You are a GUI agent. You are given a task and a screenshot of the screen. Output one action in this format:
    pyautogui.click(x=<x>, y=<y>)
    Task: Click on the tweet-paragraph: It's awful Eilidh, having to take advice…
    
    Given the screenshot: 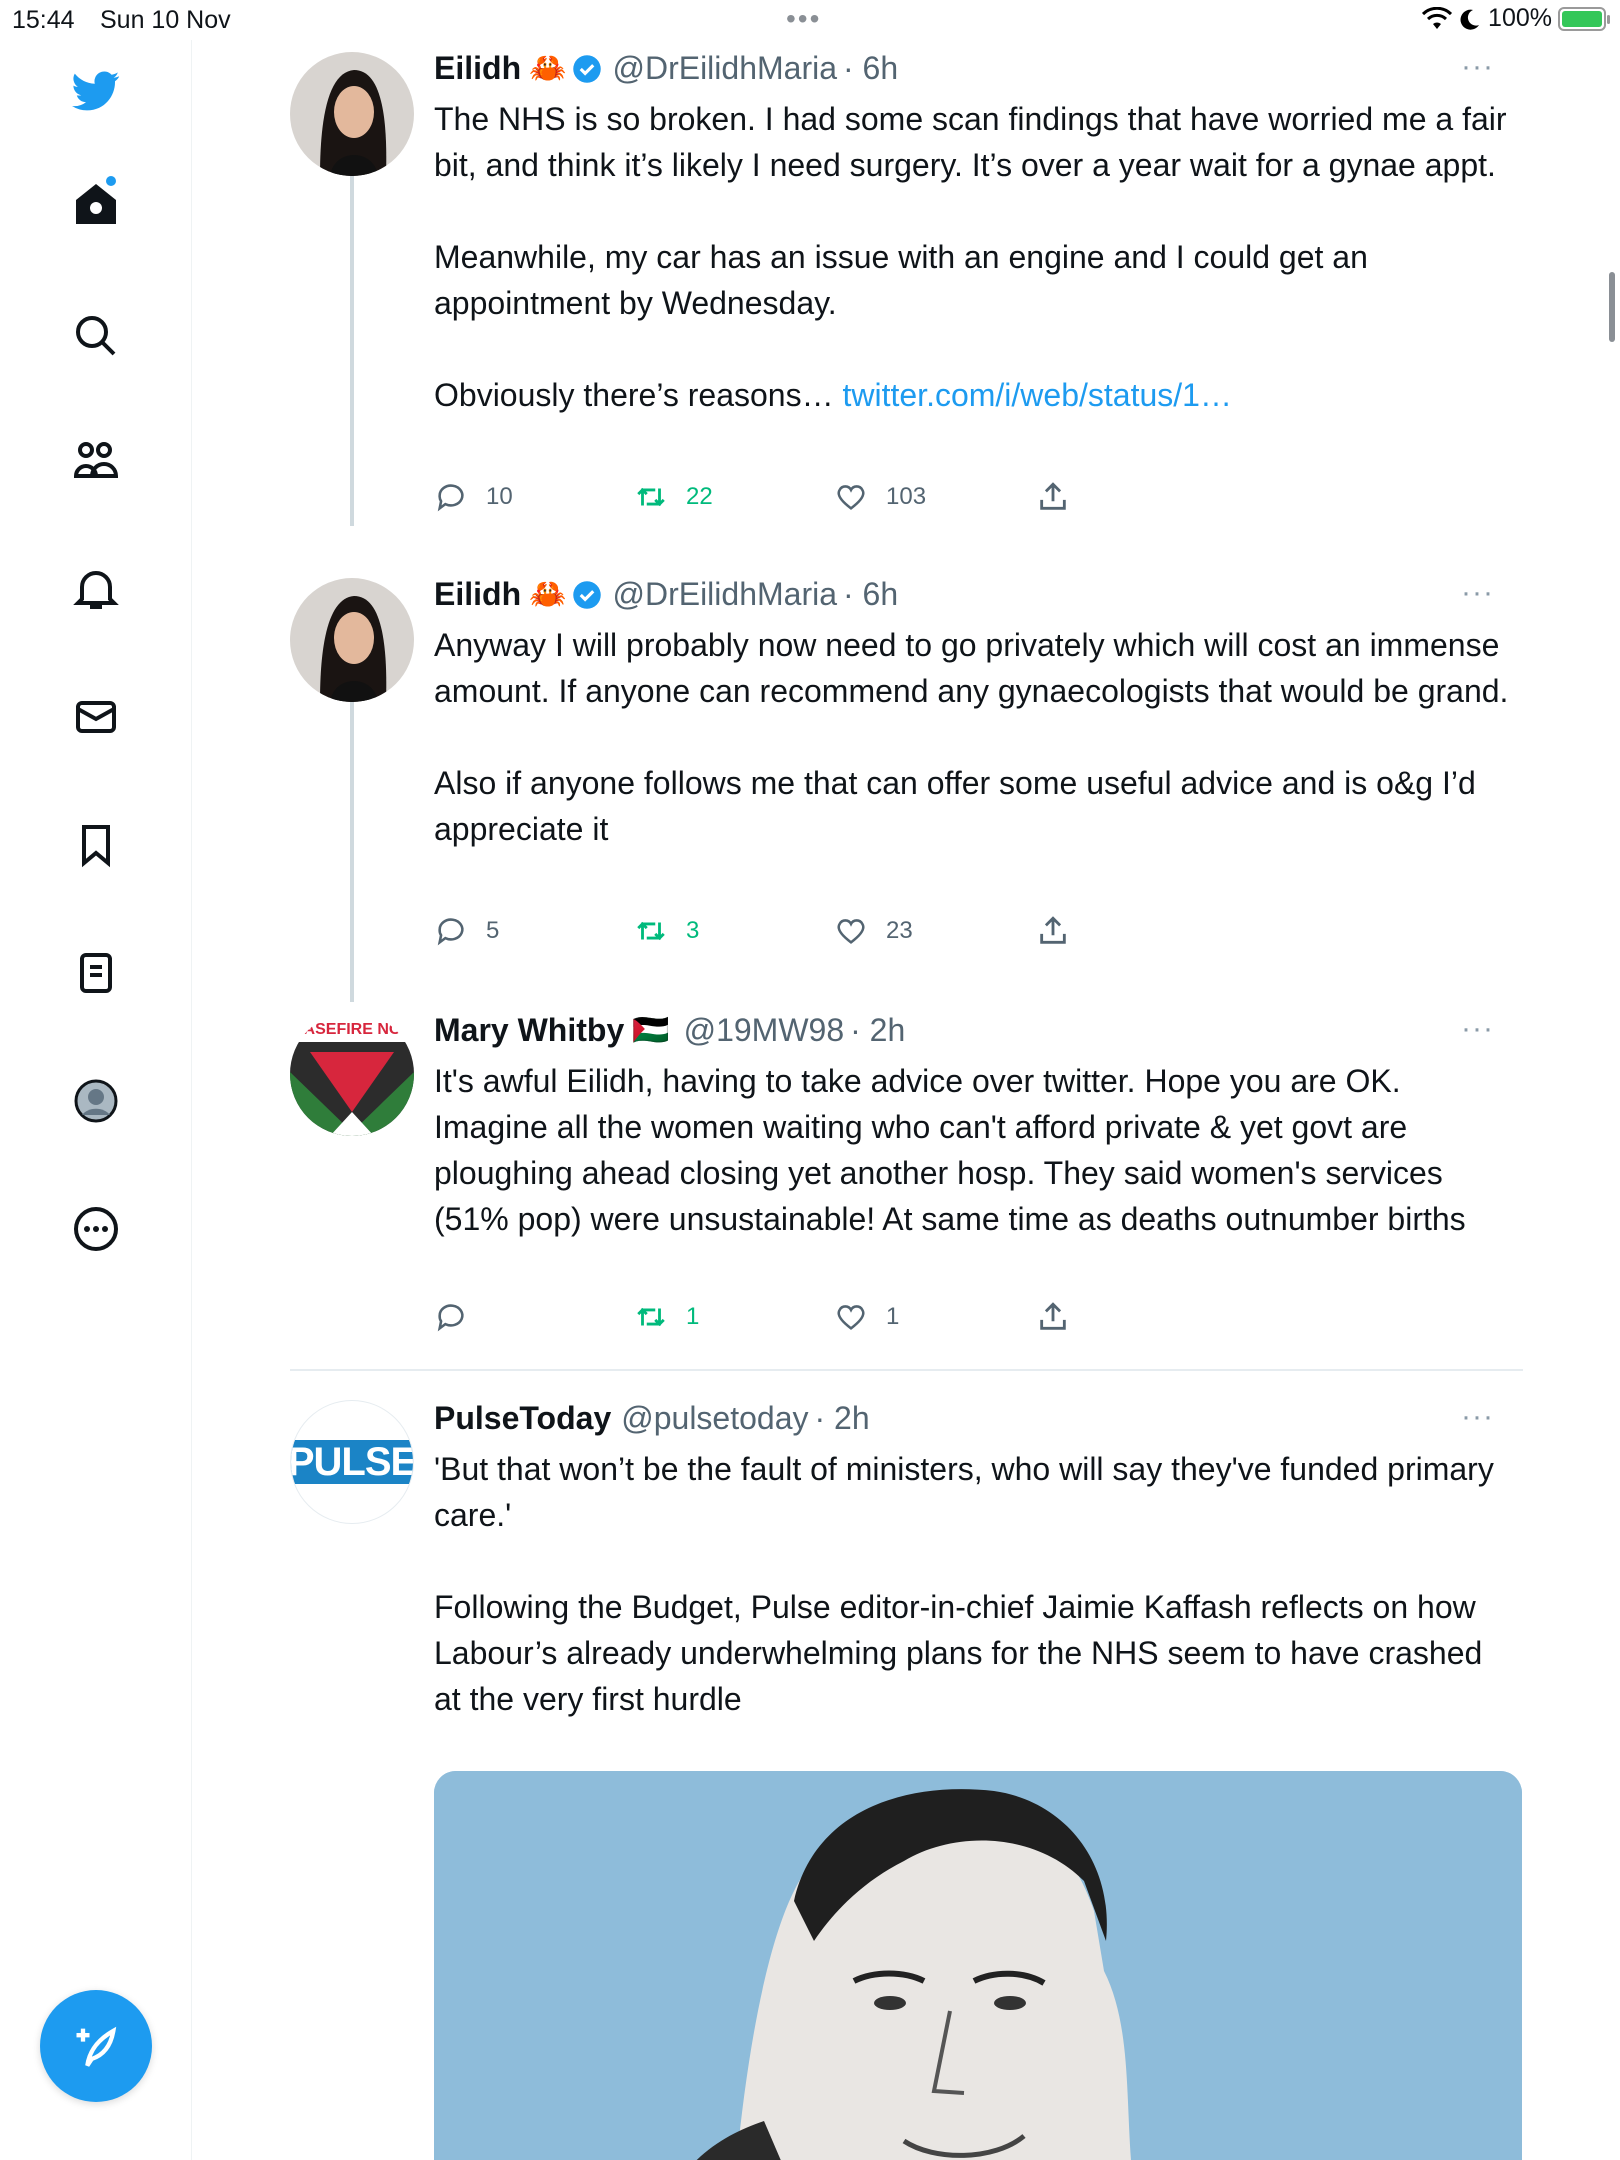 What is the action you would take?
    pyautogui.click(x=950, y=1150)
    